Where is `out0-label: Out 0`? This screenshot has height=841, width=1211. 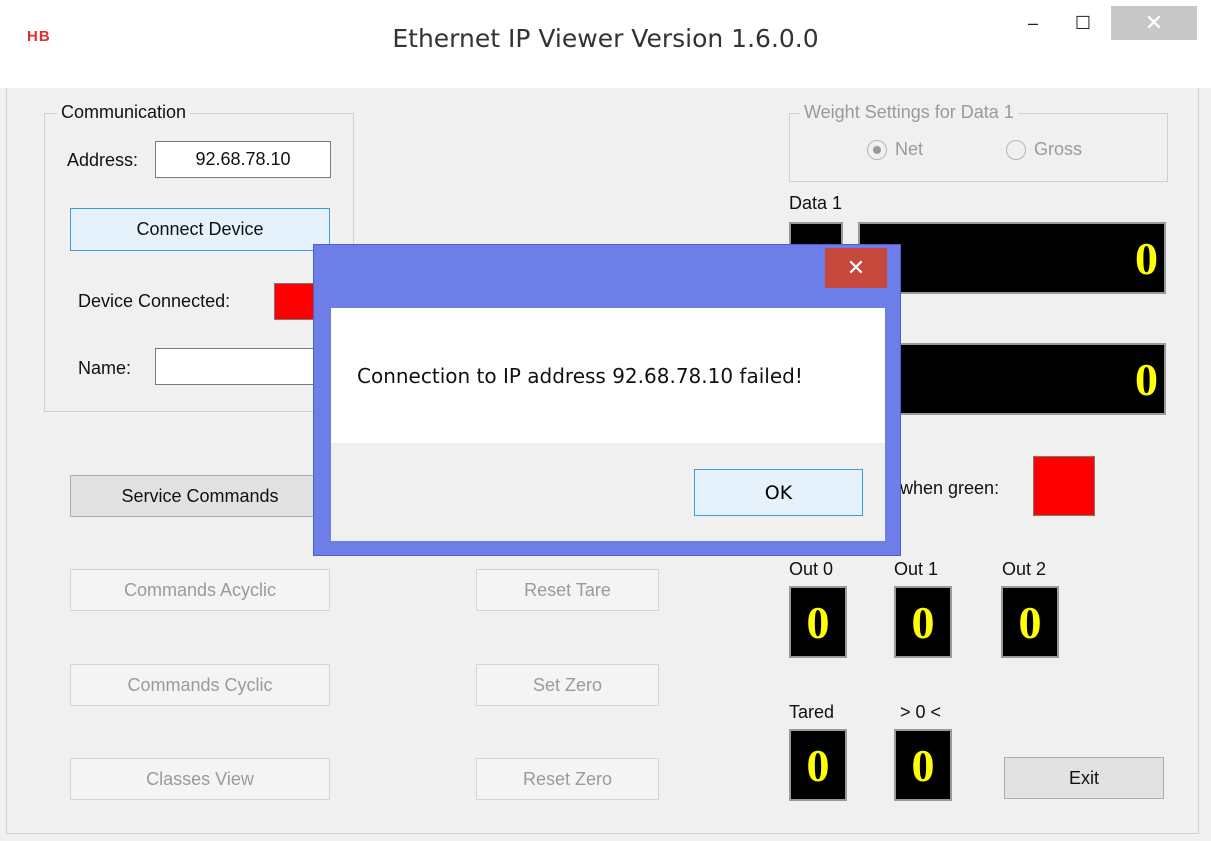 out0-label: Out 0 is located at coordinates (811, 569).